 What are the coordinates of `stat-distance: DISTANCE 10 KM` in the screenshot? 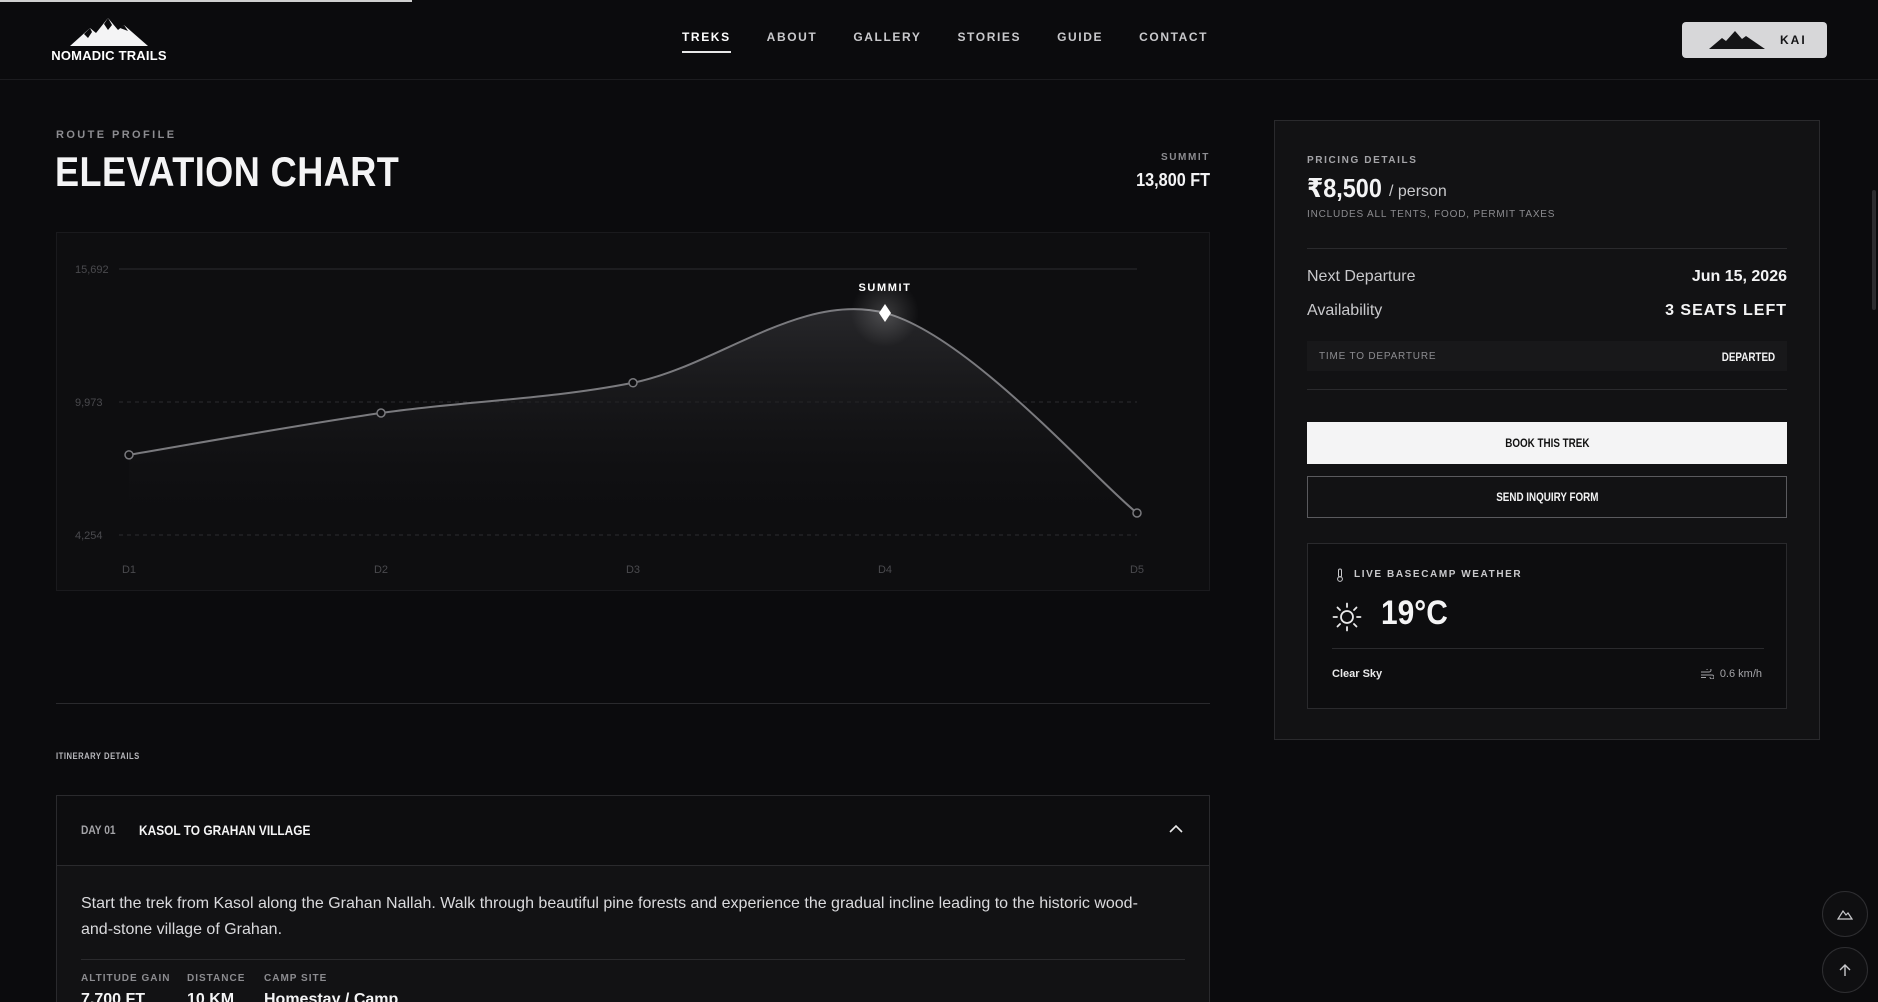 It's located at (216, 987).